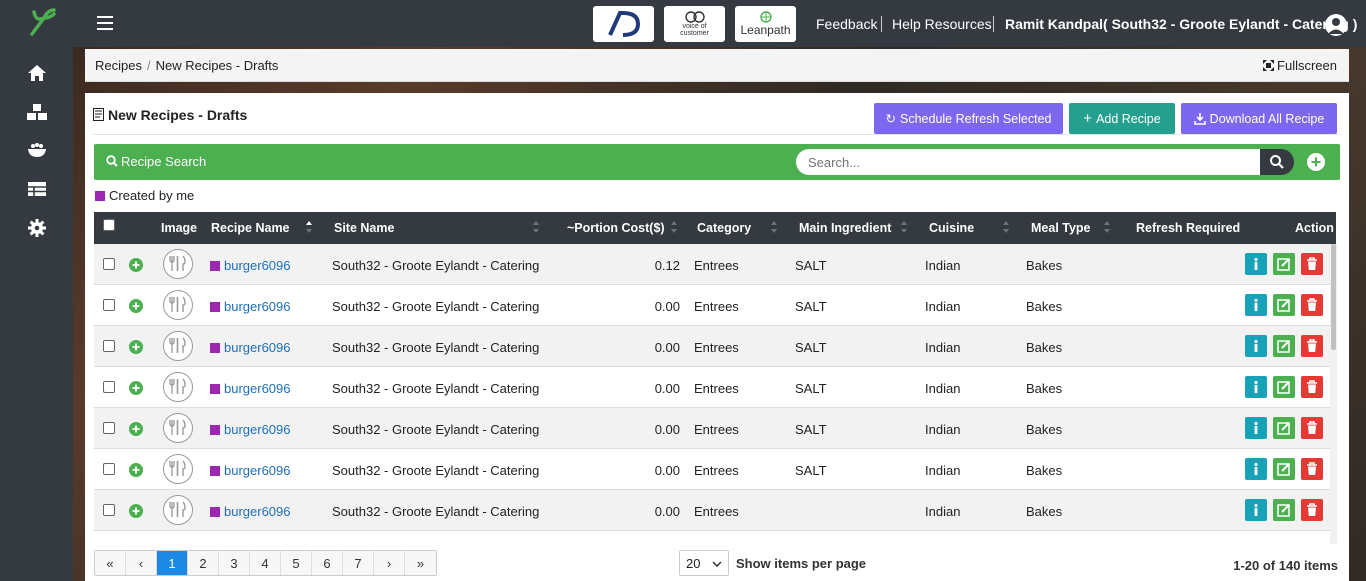 The height and width of the screenshot is (581, 1366). Describe the element at coordinates (37, 73) in the screenshot. I see `home-icon` at that location.